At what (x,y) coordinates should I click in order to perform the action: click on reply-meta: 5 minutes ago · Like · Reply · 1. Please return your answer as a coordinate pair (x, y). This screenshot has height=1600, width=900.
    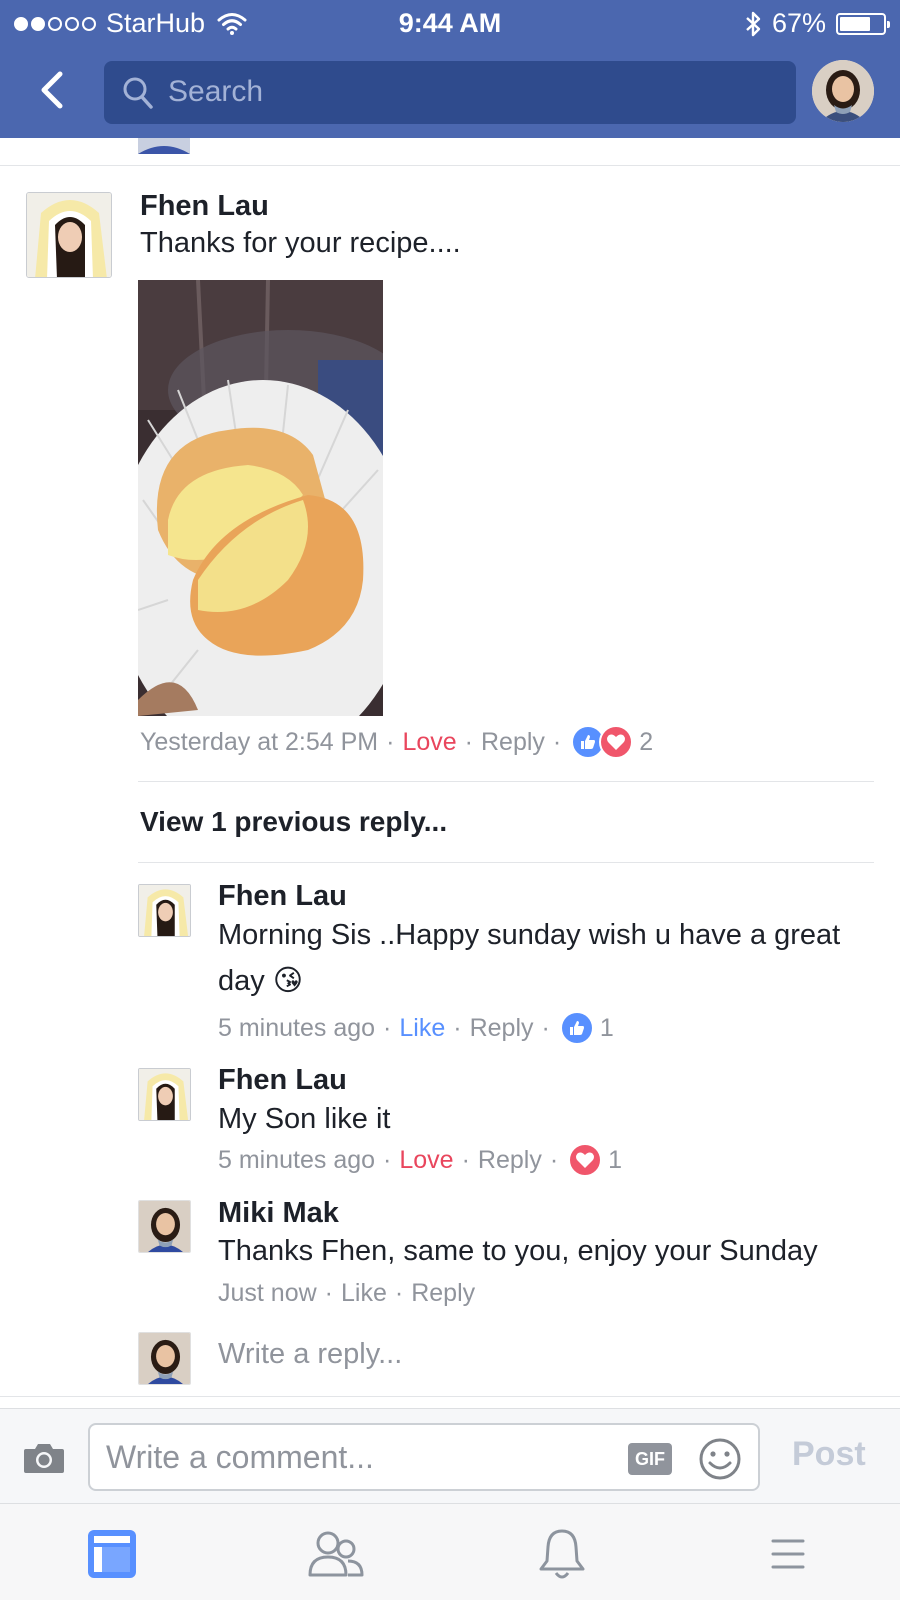
    Looking at the image, I should click on (416, 1028).